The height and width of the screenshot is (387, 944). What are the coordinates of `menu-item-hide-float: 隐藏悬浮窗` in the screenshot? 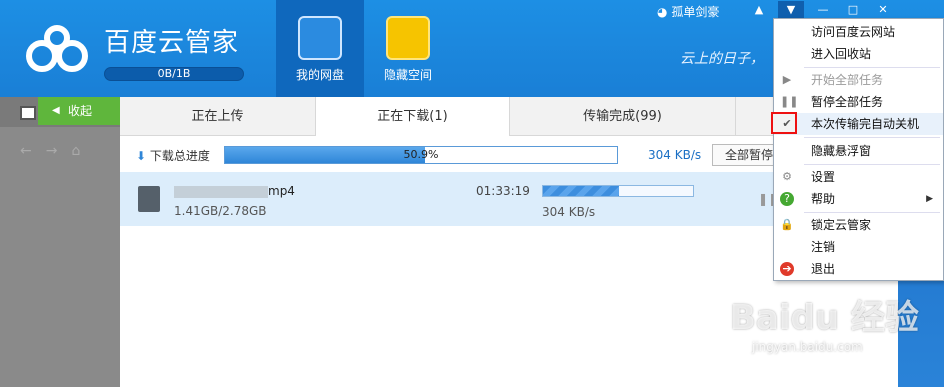 It's located at (858, 151).